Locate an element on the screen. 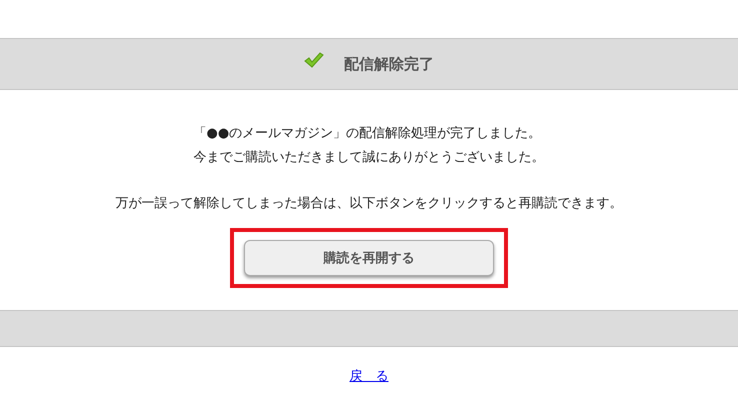 This screenshot has width=738, height=417. resubscribe-button: 購読を再開する is located at coordinates (369, 258).